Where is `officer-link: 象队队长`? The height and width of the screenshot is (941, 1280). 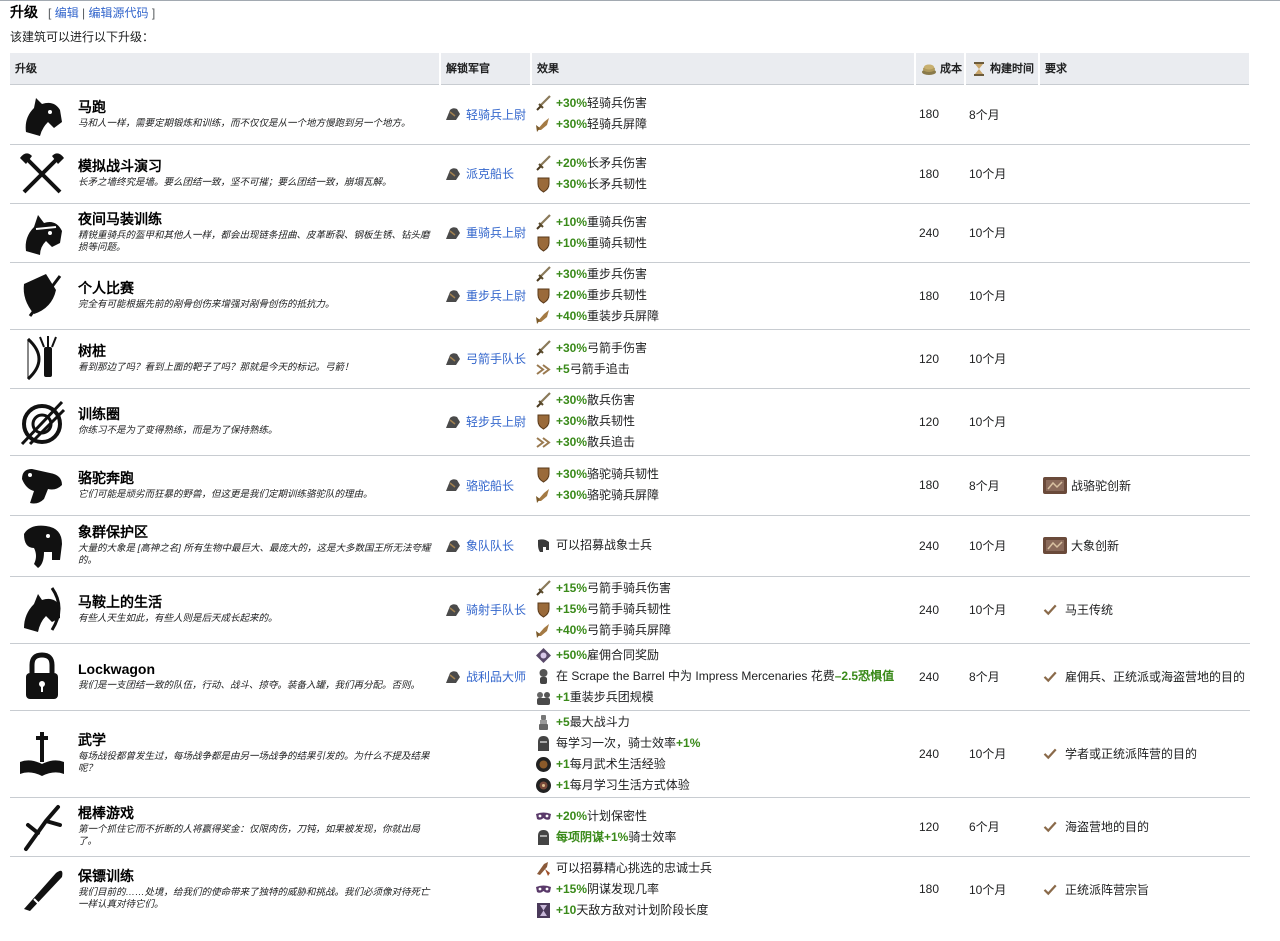 officer-link: 象队队长 is located at coordinates (490, 546).